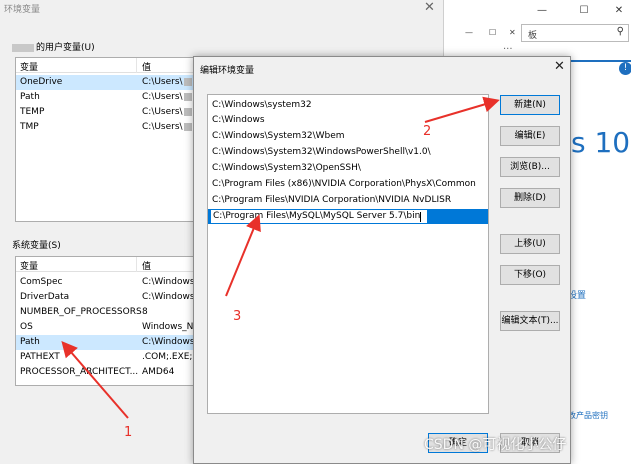 The width and height of the screenshot is (631, 464). I want to click on table-row: PROCESSOR_ARCHITECT... AMD64, so click(105, 372).